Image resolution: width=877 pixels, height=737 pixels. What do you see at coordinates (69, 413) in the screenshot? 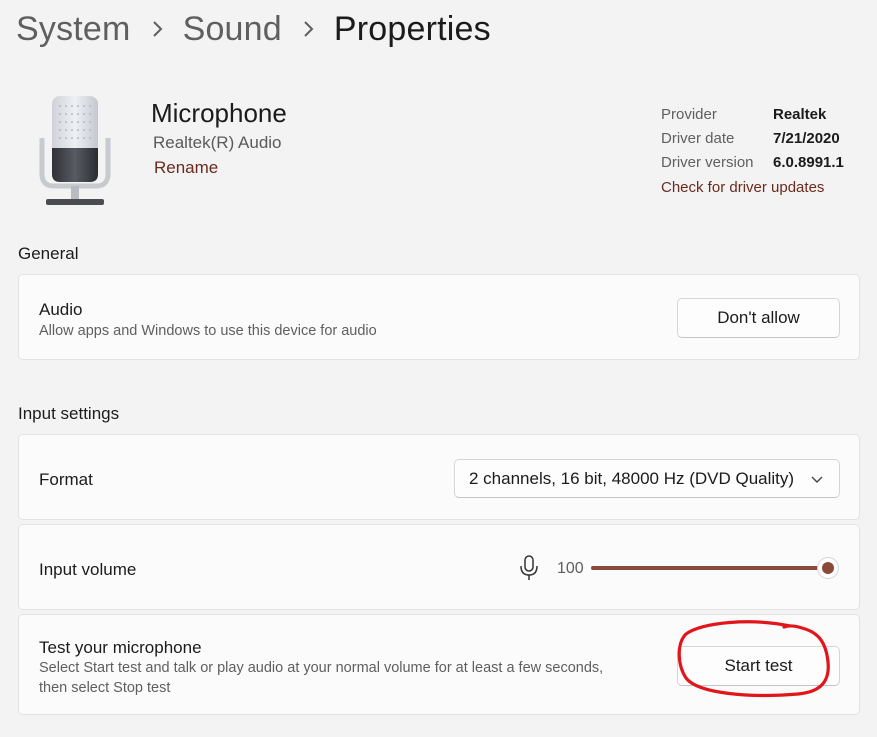
I see `section-title-input-settings: Input settings` at bounding box center [69, 413].